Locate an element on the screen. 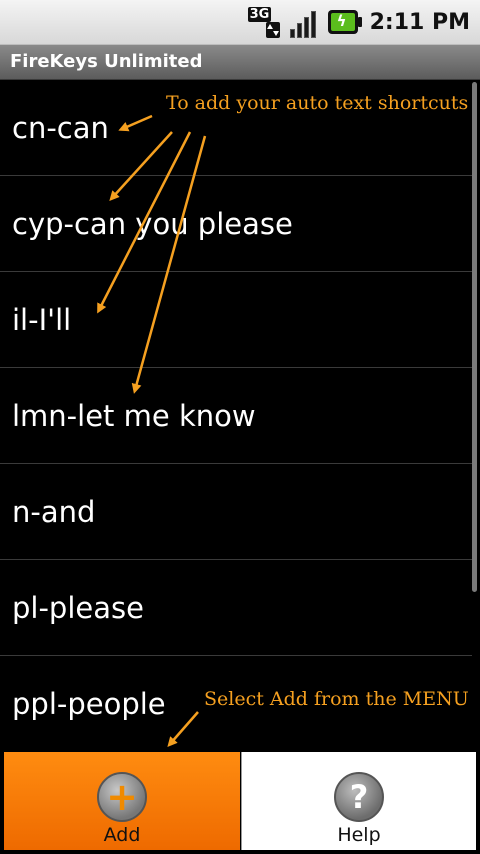 The width and height of the screenshot is (480, 854). status-bar: 3G ϟ 2:11 PM is located at coordinates (240, 22).